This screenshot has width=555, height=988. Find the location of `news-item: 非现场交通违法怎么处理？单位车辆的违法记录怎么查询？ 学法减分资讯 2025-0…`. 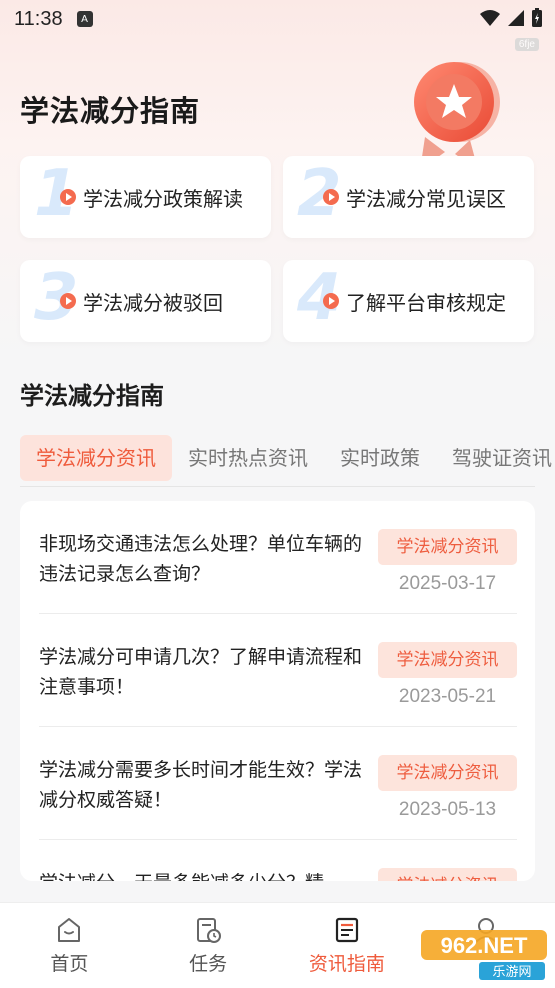

news-item: 非现场交通违法怎么处理？单位车辆的违法记录怎么查询？ 学法减分资讯 2025-0… is located at coordinates (277, 557).